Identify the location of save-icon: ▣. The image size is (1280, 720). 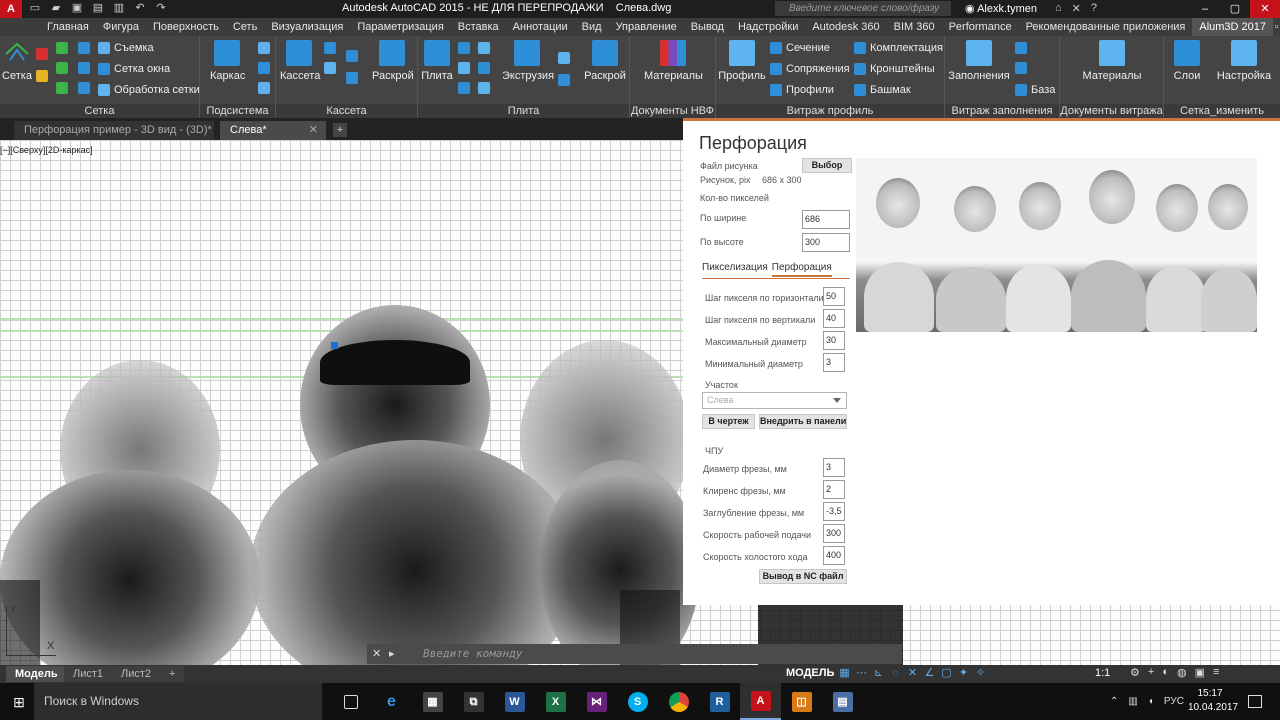
(77, 8).